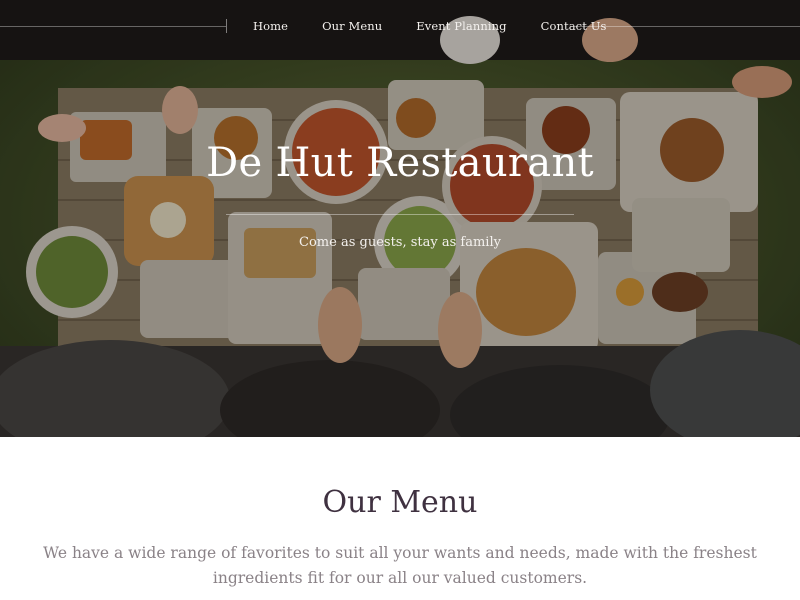 This screenshot has height=600, width=800. What do you see at coordinates (113, 26) in the screenshot?
I see `nav-divider-left` at bounding box center [113, 26].